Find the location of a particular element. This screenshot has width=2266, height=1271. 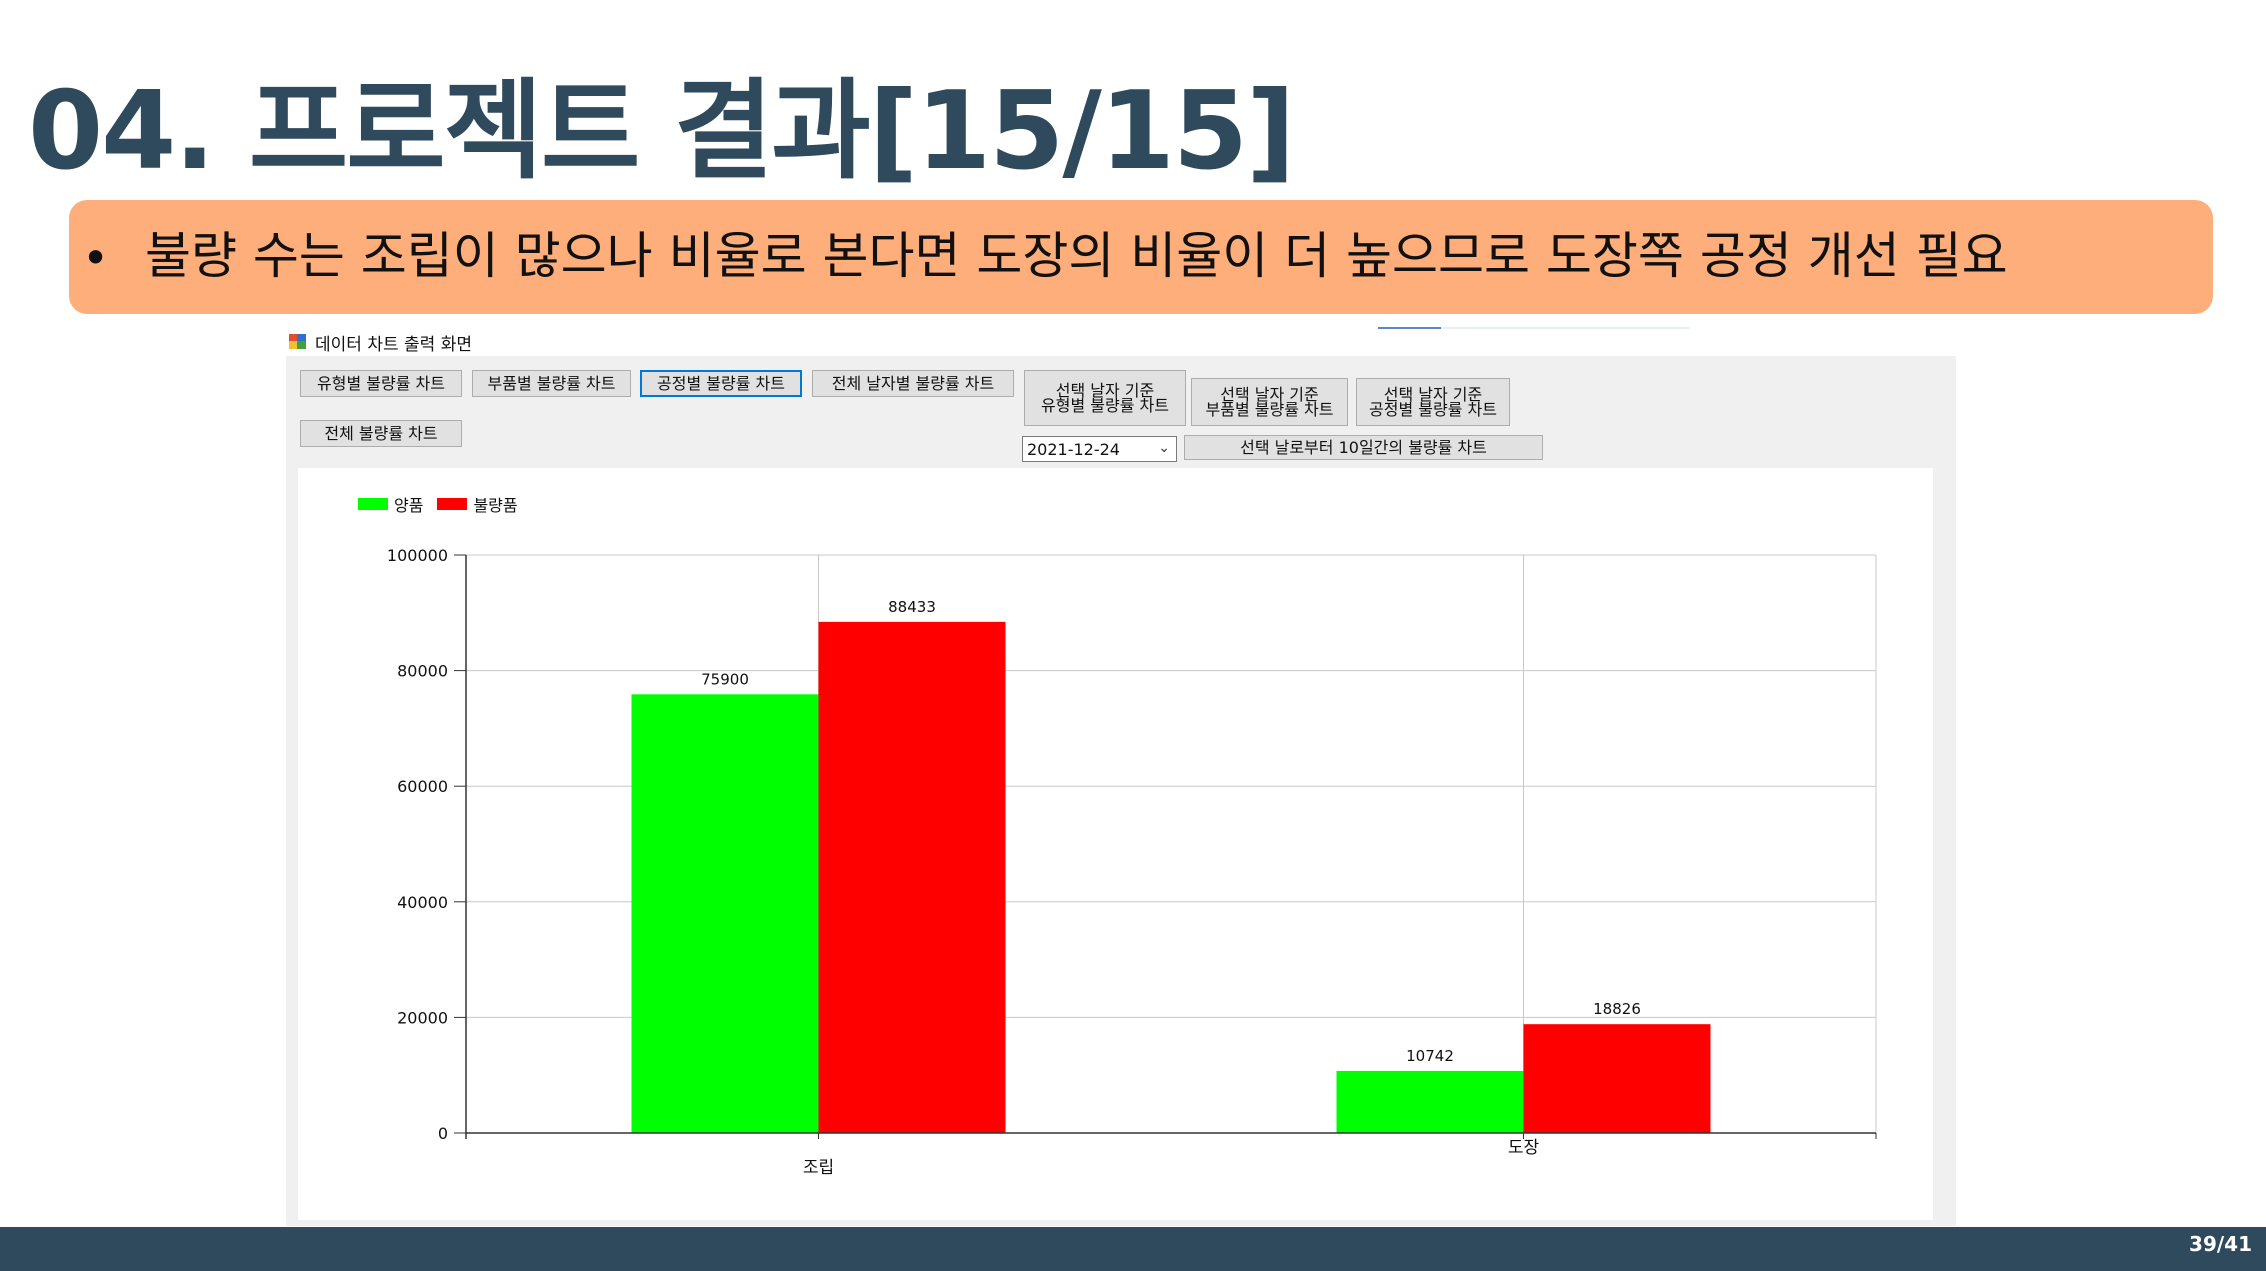

legend-item-defect: 불량품 is located at coordinates (477, 504).